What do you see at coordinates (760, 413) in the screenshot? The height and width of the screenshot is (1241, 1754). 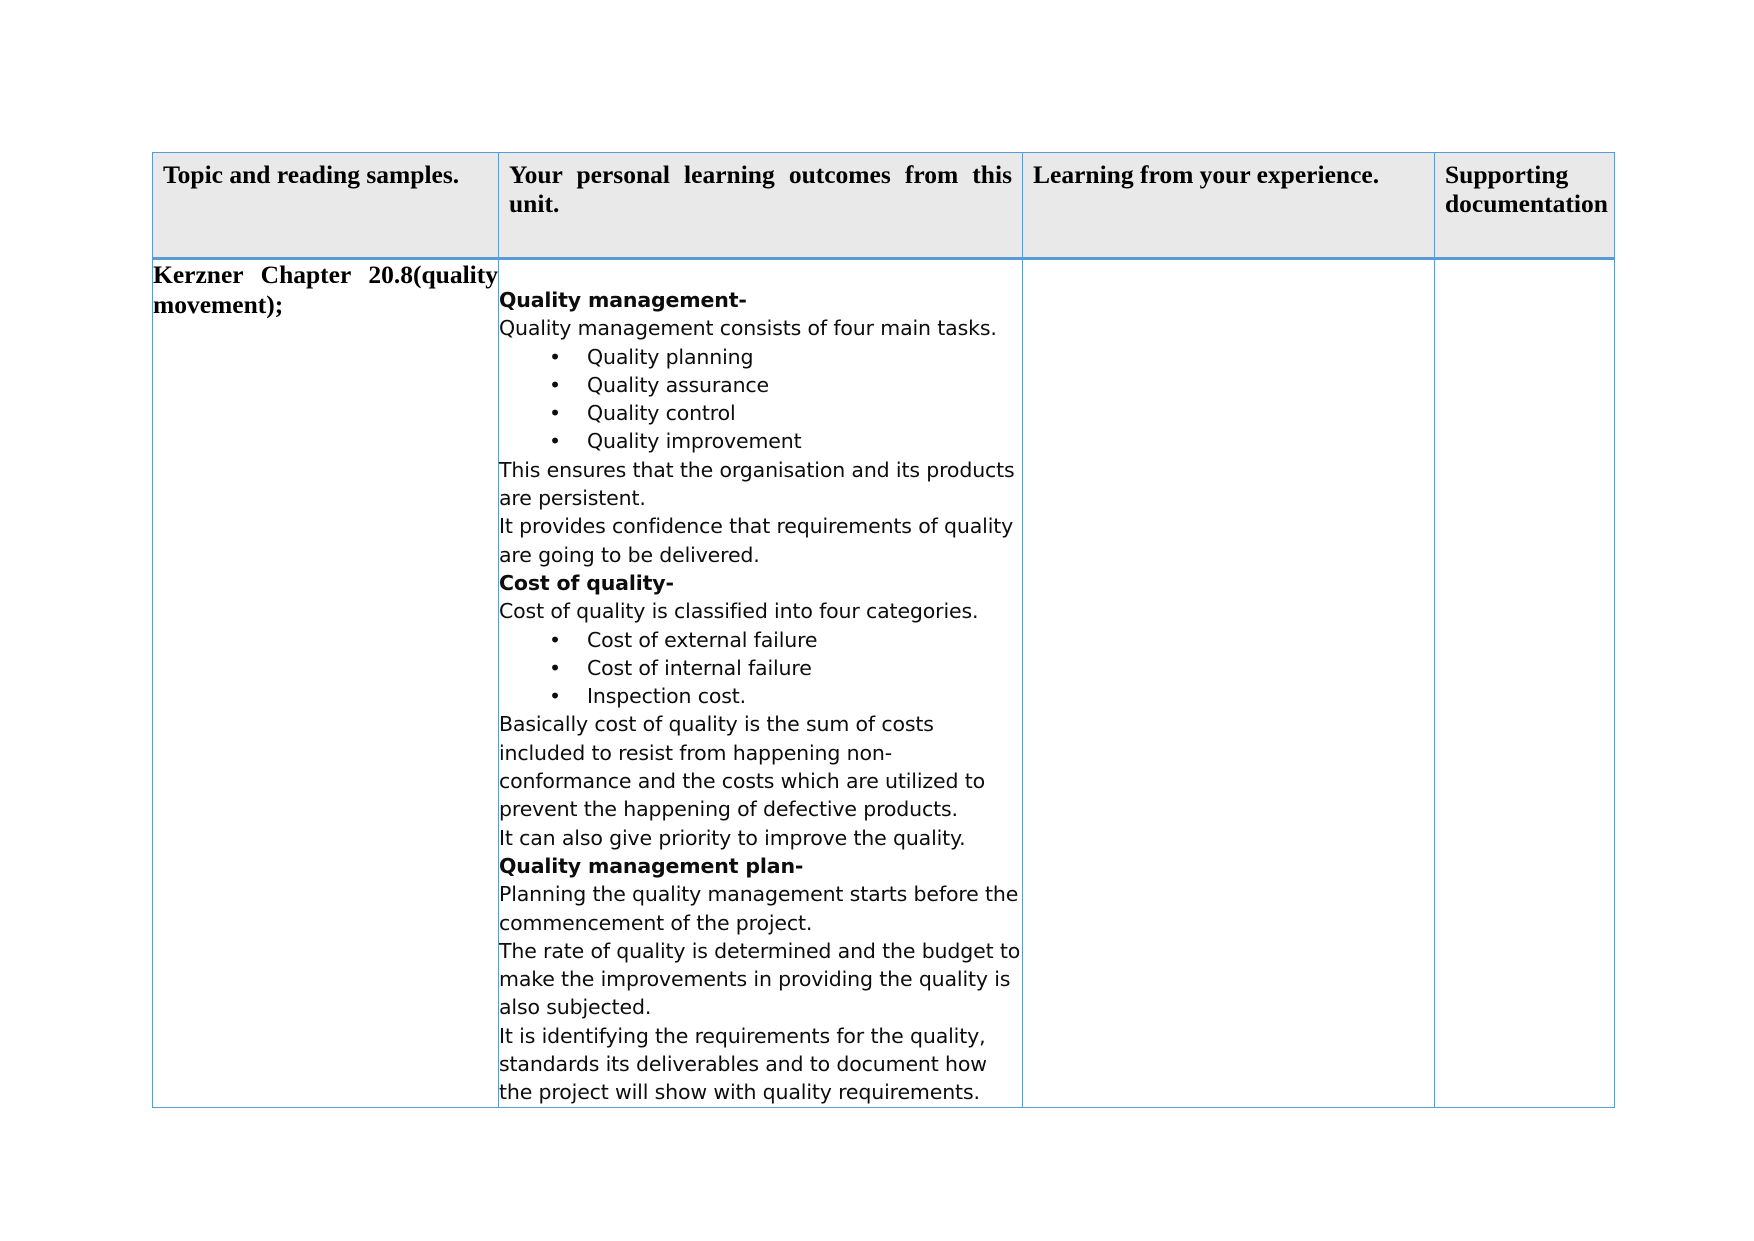 I see `list-item: • Quality control` at bounding box center [760, 413].